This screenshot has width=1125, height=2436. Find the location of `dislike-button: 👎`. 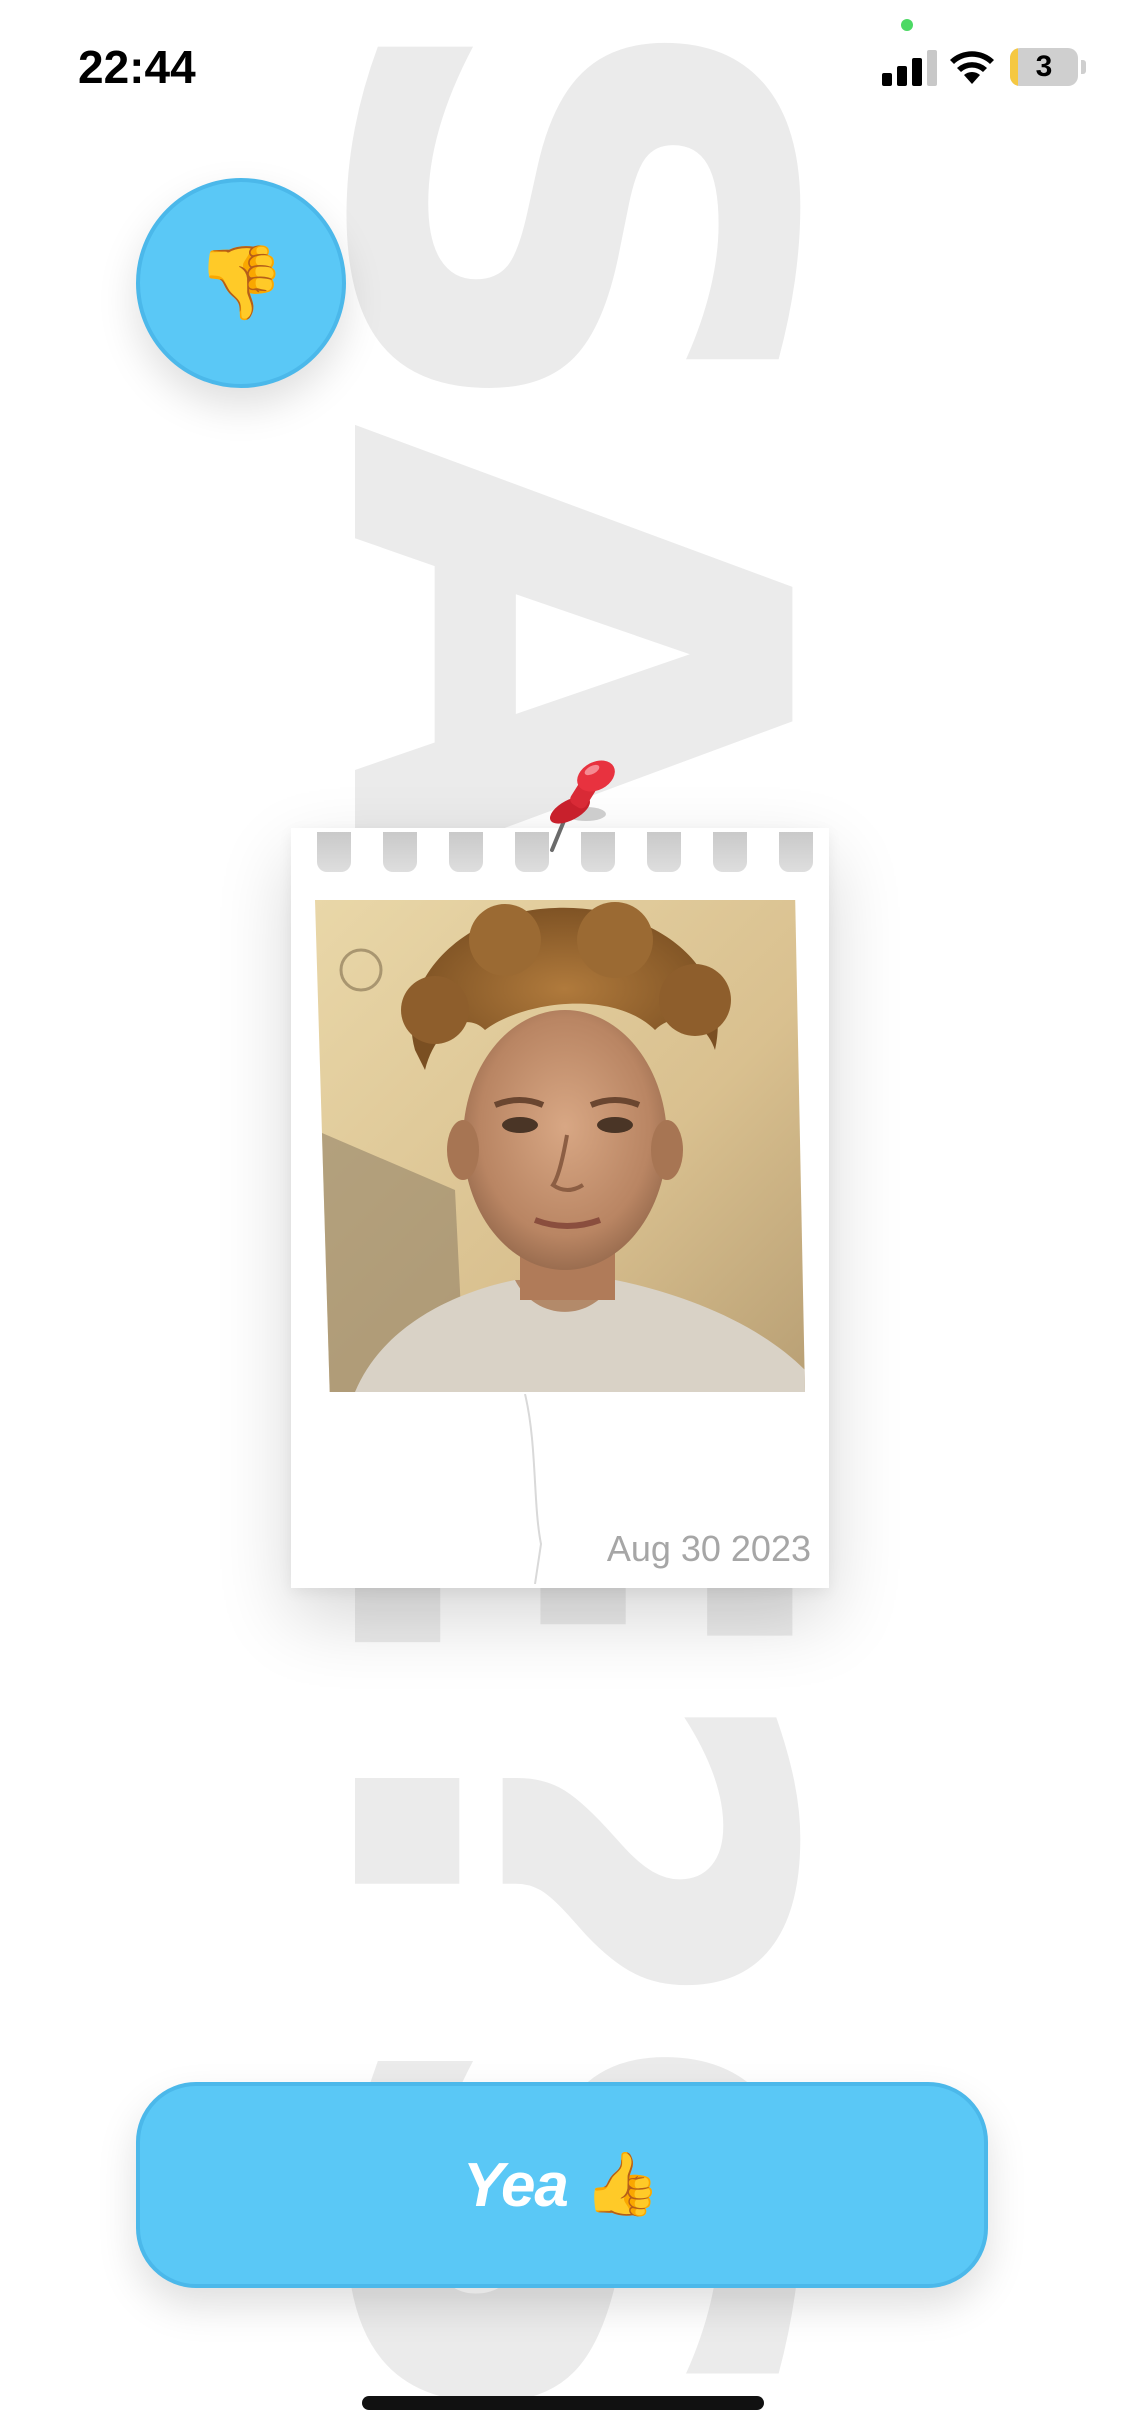

dislike-button: 👎 is located at coordinates (241, 283).